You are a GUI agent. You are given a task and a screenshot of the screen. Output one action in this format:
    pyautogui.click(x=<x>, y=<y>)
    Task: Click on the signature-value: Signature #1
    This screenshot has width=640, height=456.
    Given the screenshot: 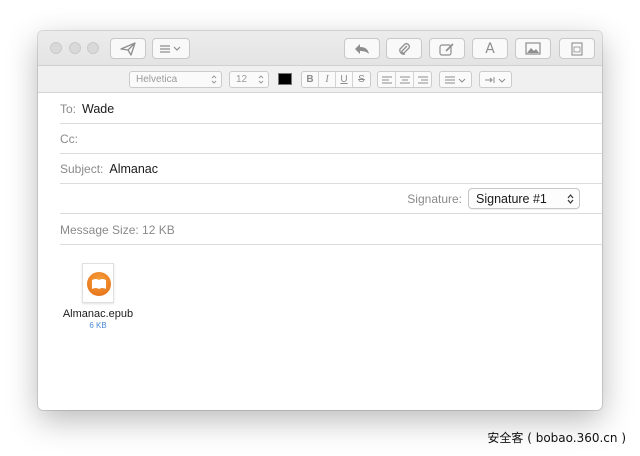 What is the action you would take?
    pyautogui.click(x=511, y=198)
    